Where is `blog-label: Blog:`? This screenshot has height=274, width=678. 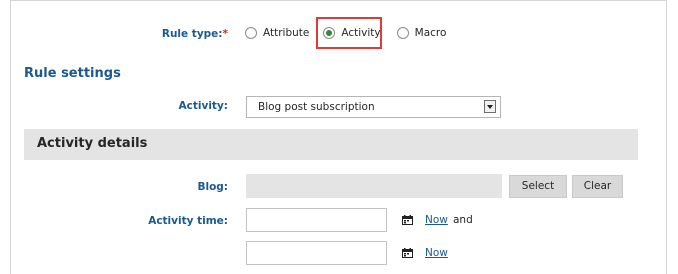
blog-label: Blog: is located at coordinates (212, 187).